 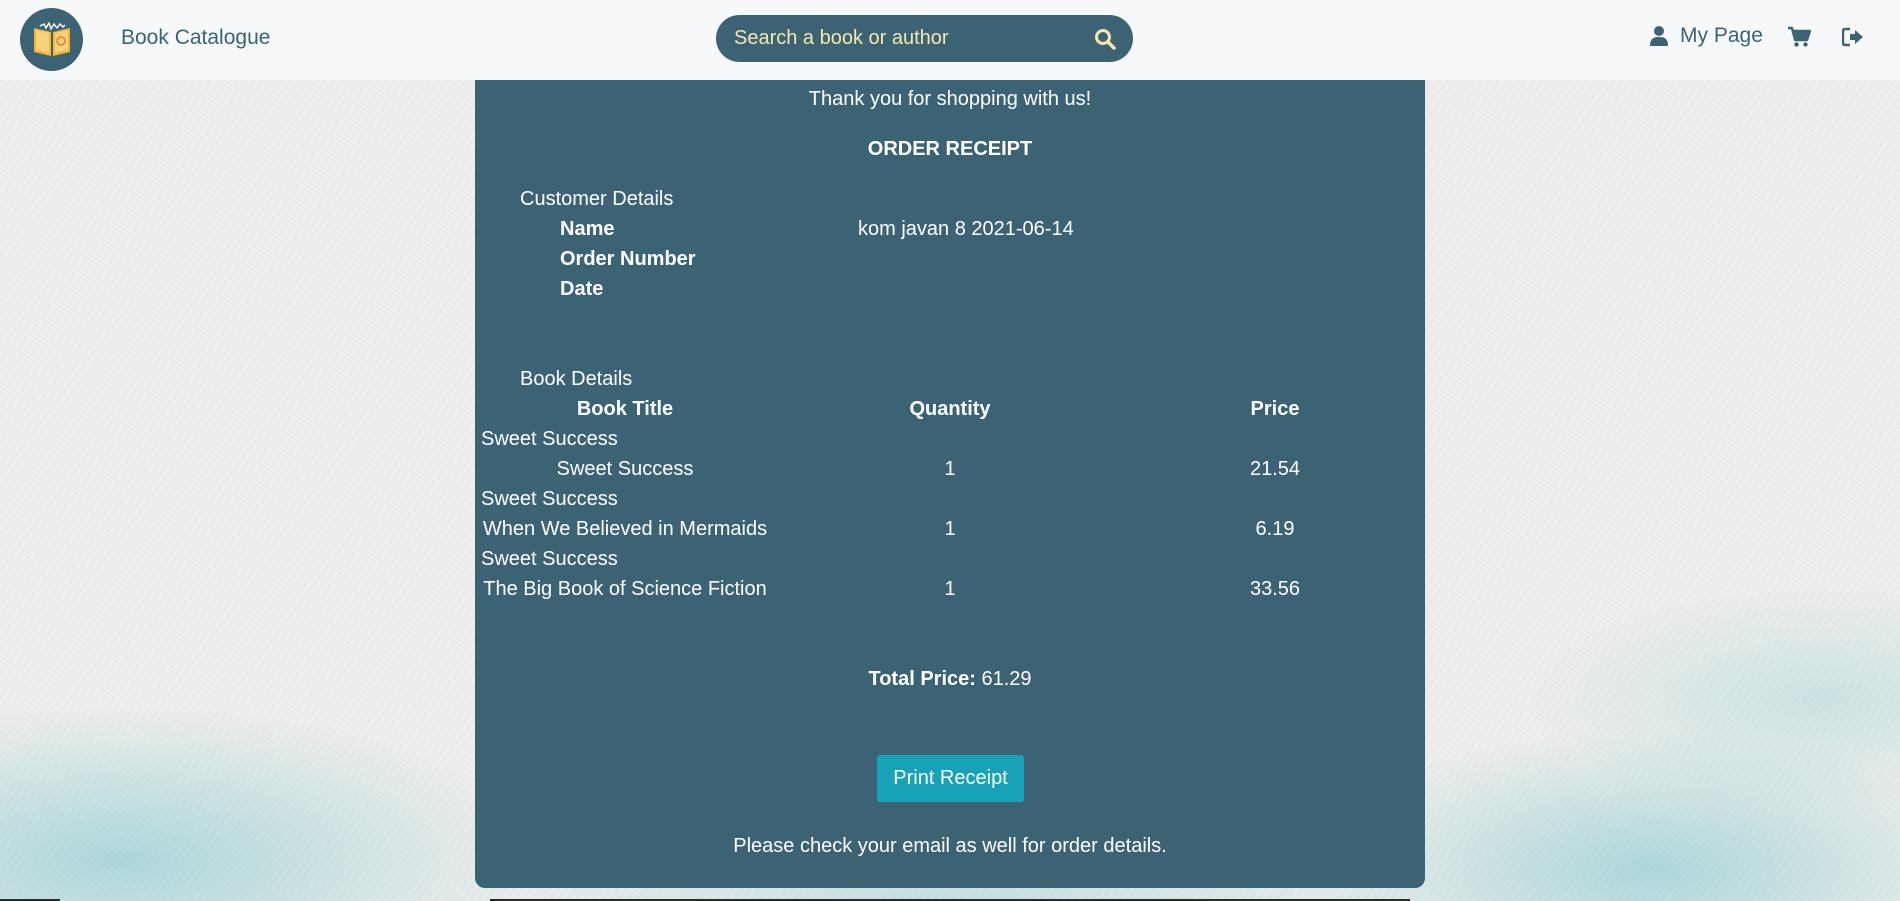 I want to click on book-details-heading: Book Details, so click(x=576, y=379).